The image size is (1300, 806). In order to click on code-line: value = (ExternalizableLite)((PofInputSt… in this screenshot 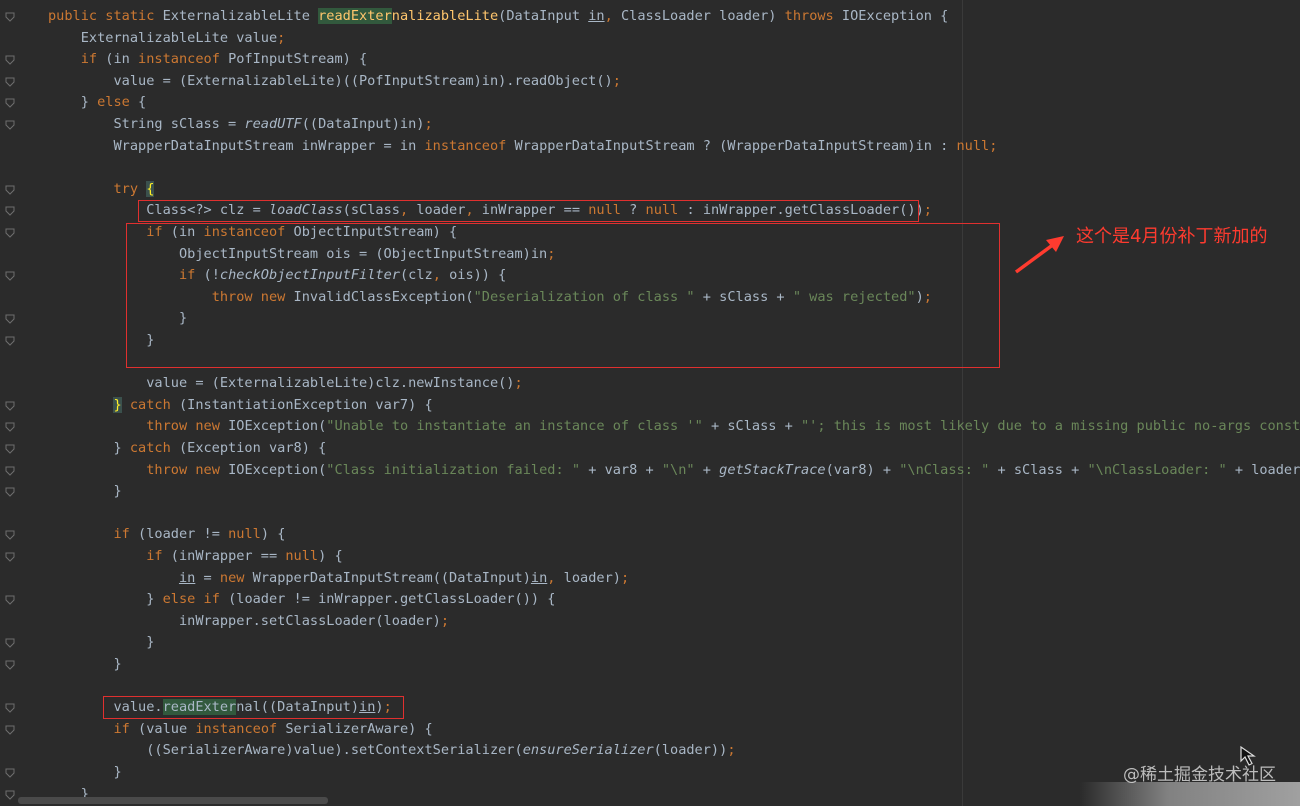, I will do `click(334, 80)`.